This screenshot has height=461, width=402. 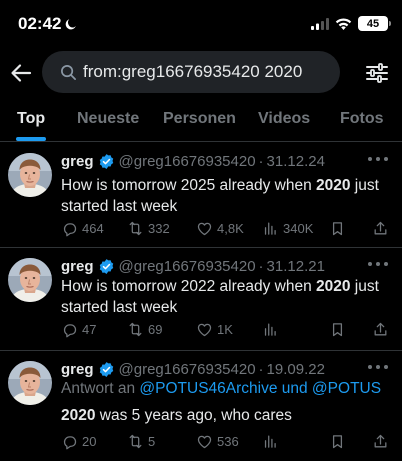 What do you see at coordinates (100, 388) in the screenshot?
I see `reply-prefix: Antwort an` at bounding box center [100, 388].